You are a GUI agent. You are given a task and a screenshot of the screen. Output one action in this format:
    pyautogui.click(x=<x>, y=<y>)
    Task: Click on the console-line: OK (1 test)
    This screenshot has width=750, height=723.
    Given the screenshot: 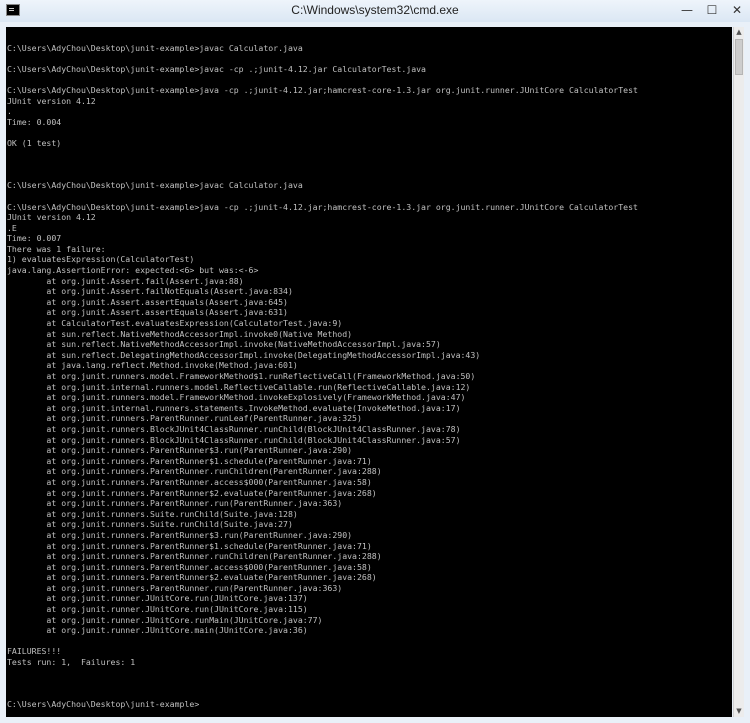 What is the action you would take?
    pyautogui.click(x=34, y=142)
    